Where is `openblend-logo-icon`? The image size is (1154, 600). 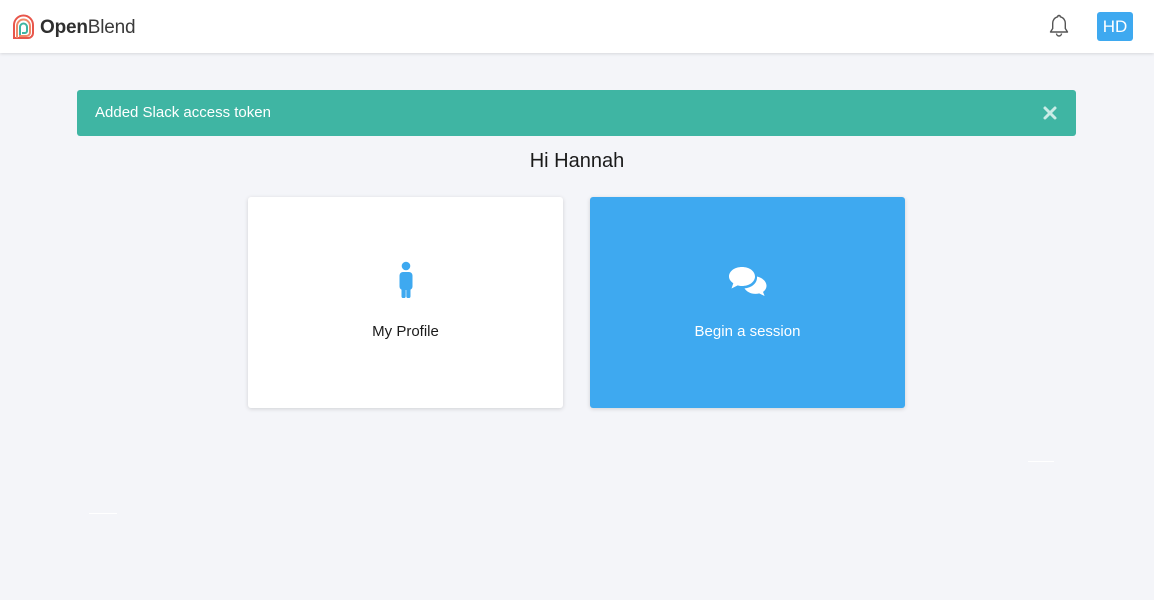
openblend-logo-icon is located at coordinates (23, 26).